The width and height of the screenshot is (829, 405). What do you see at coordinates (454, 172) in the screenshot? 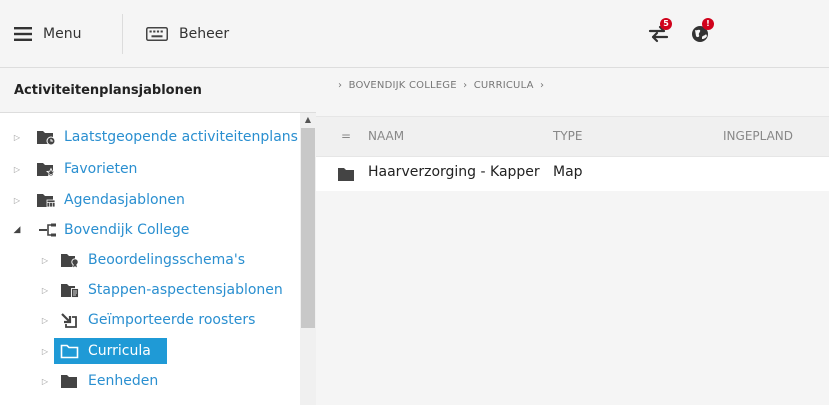
I see `row-name: Haarverzorging - Kapper` at bounding box center [454, 172].